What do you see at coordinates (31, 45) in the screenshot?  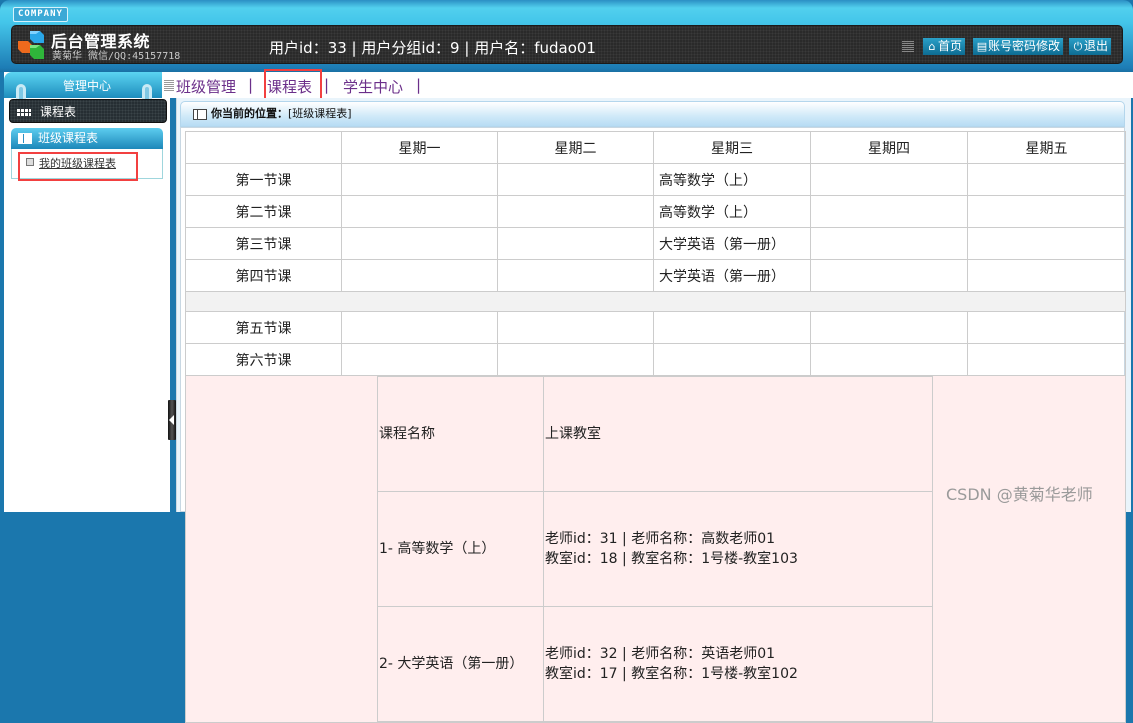 I see `logo-cubes-icon` at bounding box center [31, 45].